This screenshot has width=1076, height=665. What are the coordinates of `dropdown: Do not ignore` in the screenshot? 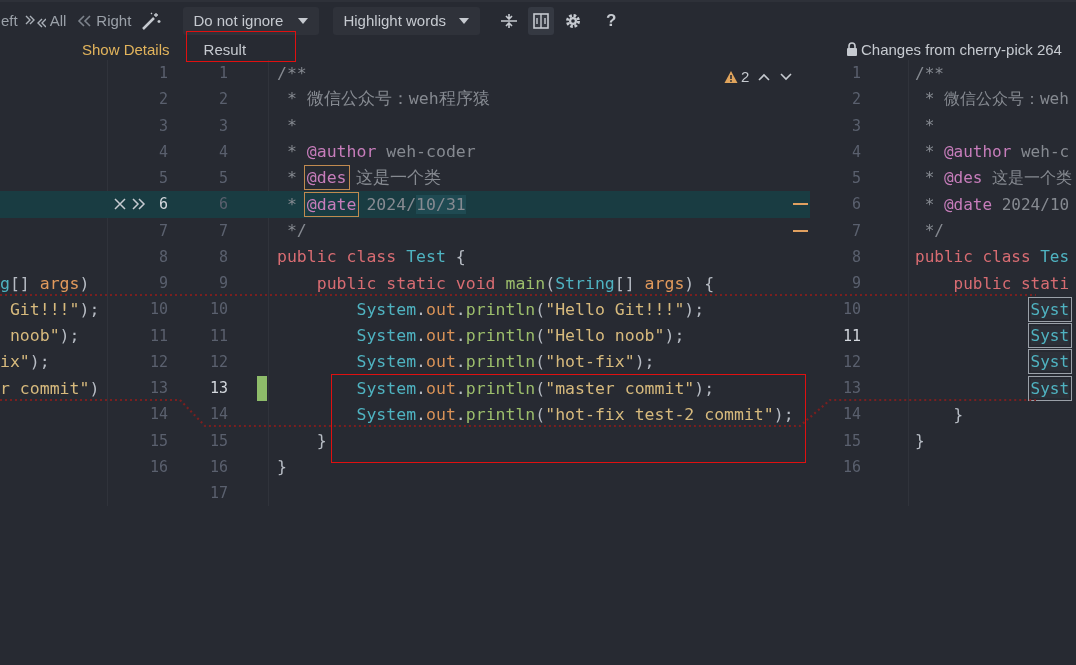 It's located at (251, 20).